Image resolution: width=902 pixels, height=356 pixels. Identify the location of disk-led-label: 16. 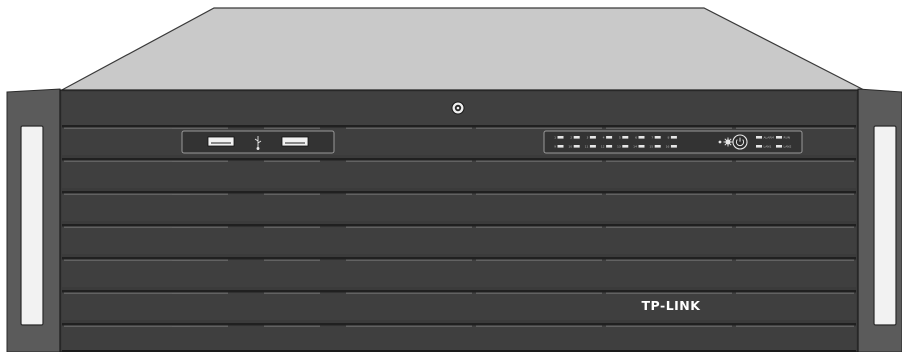
(668, 147).